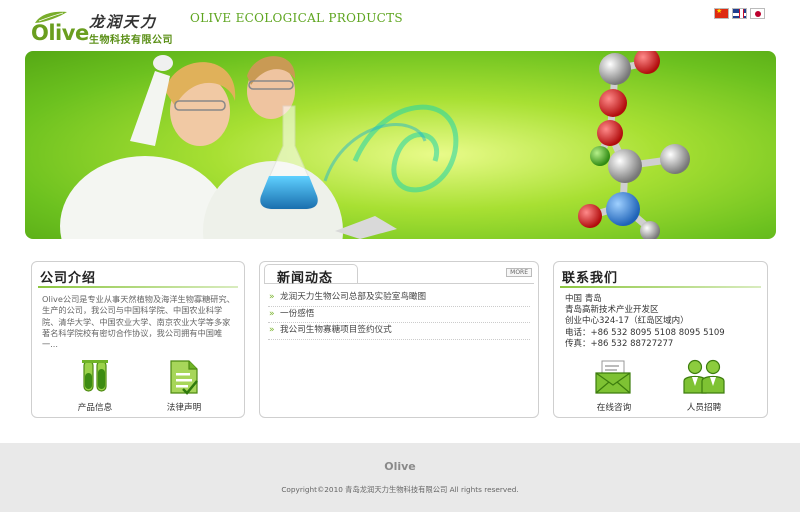 This screenshot has height=512, width=800. I want to click on about-title: 公司介绍, so click(68, 278).